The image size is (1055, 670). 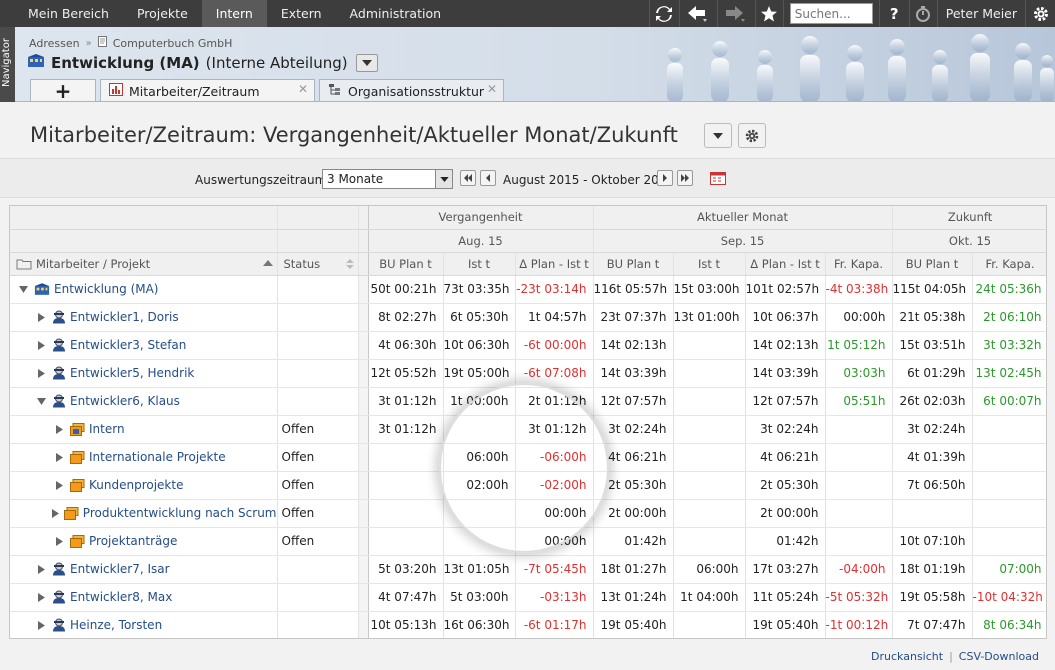 What do you see at coordinates (124, 317) in the screenshot?
I see `row-name-link: Entwickler1, Doris` at bounding box center [124, 317].